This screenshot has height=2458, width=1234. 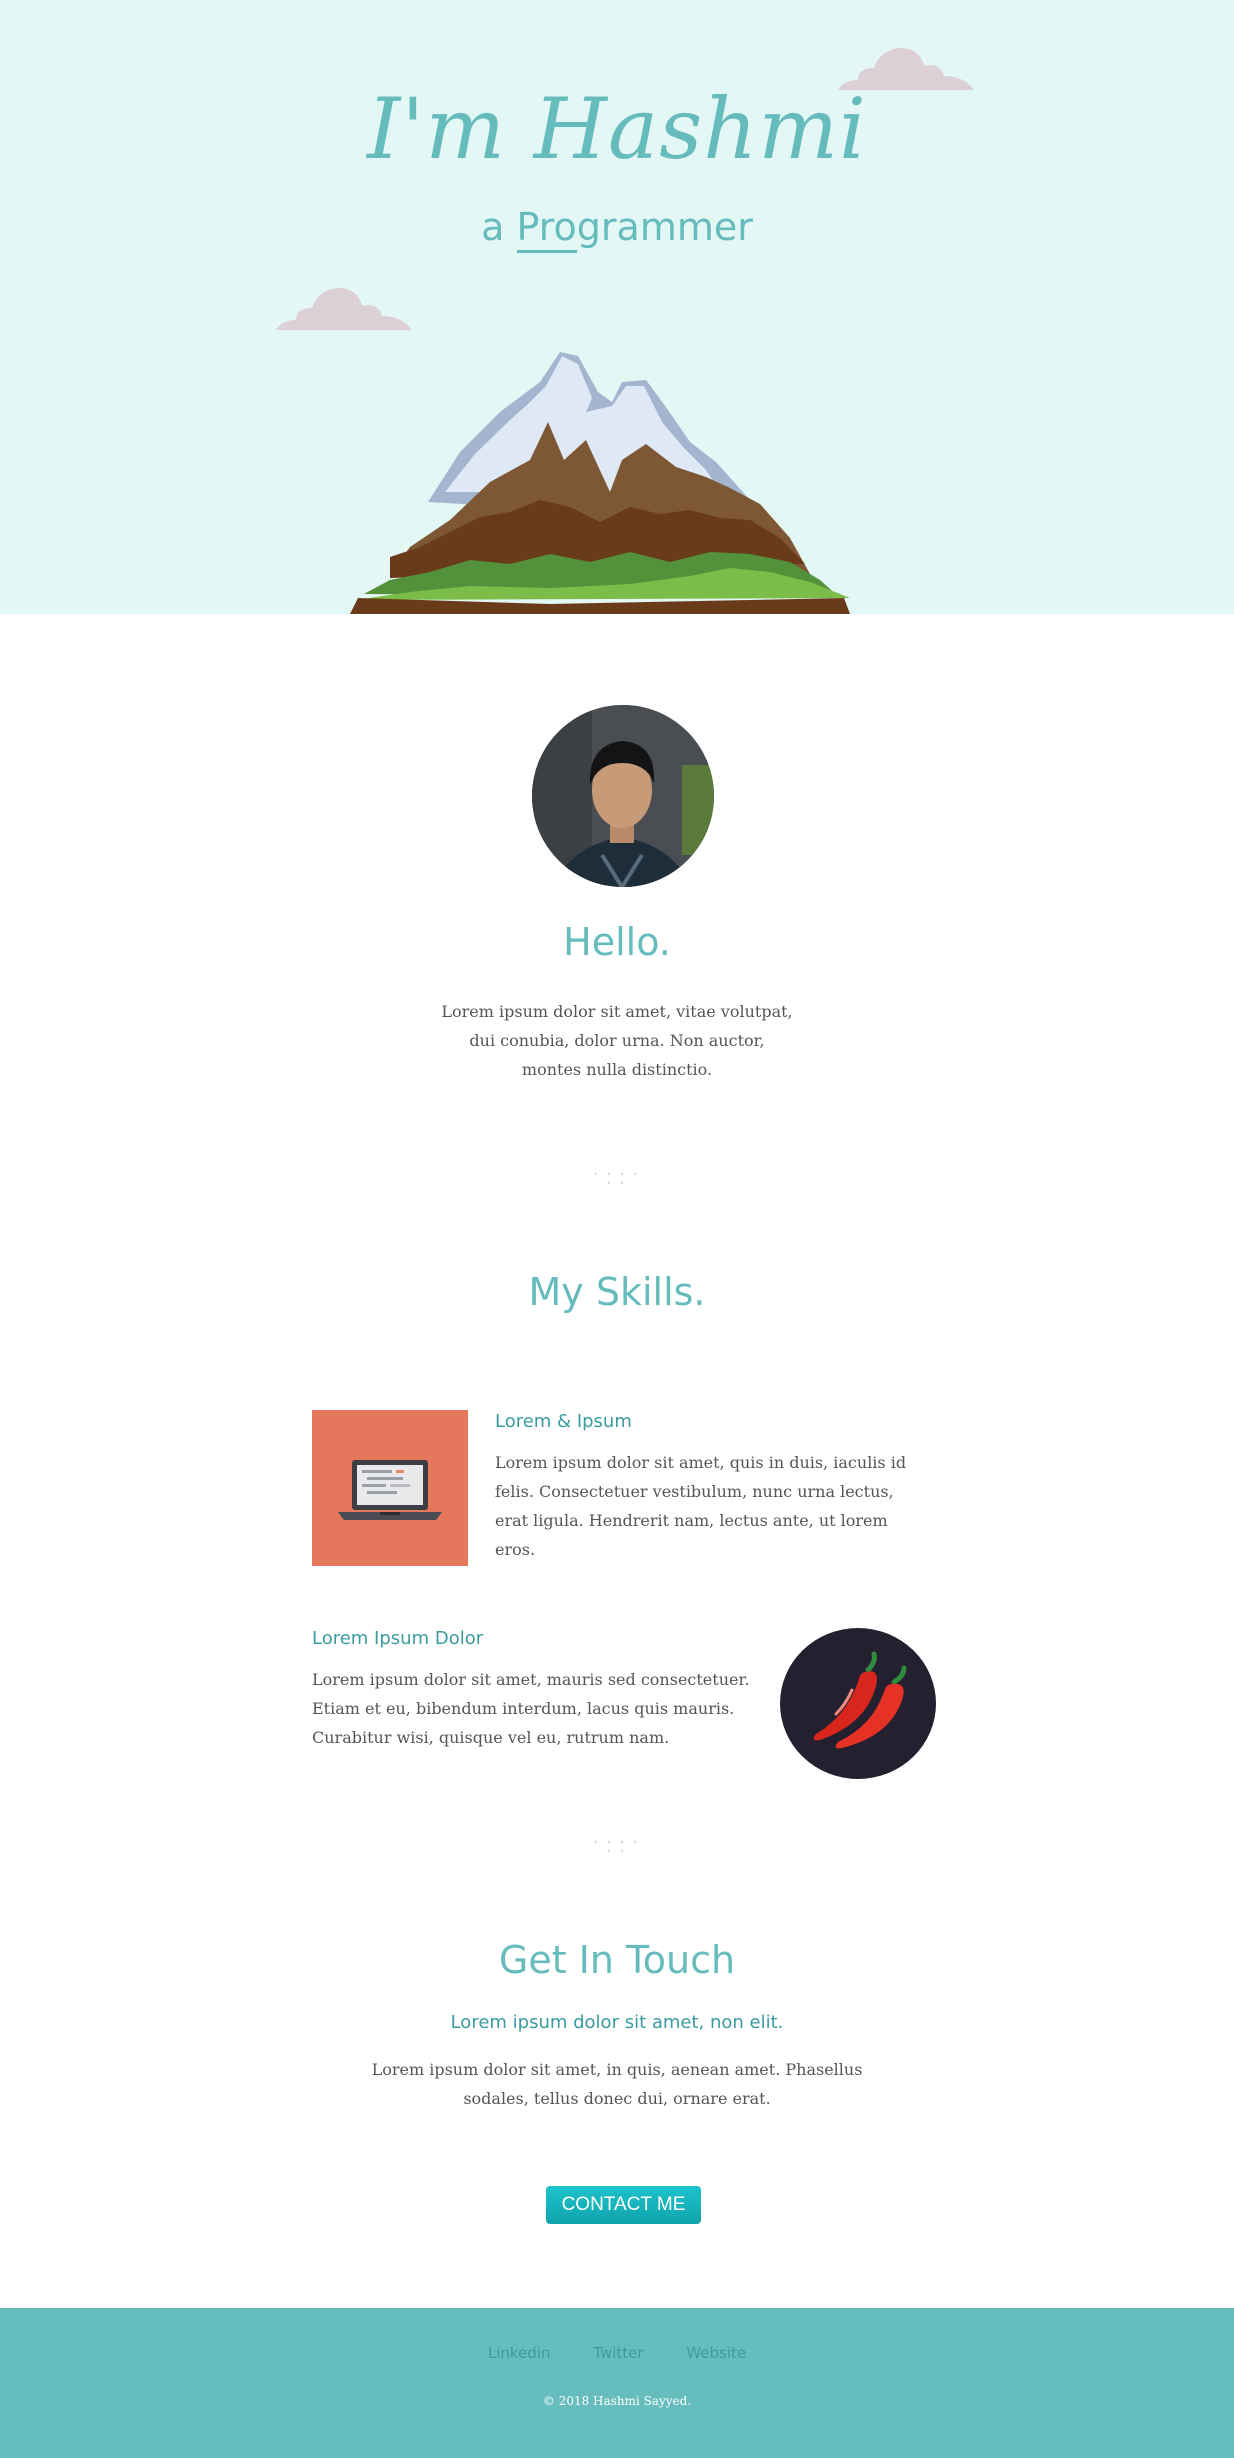 What do you see at coordinates (617, 129) in the screenshot?
I see `hero-title: I'm Hashmi` at bounding box center [617, 129].